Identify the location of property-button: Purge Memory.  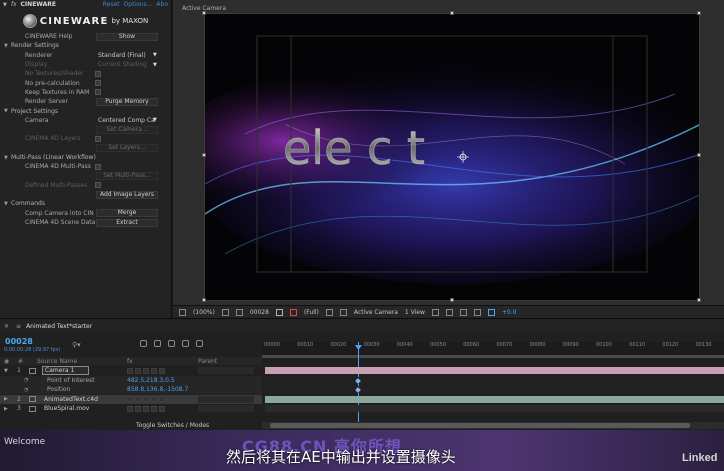
(127, 101).